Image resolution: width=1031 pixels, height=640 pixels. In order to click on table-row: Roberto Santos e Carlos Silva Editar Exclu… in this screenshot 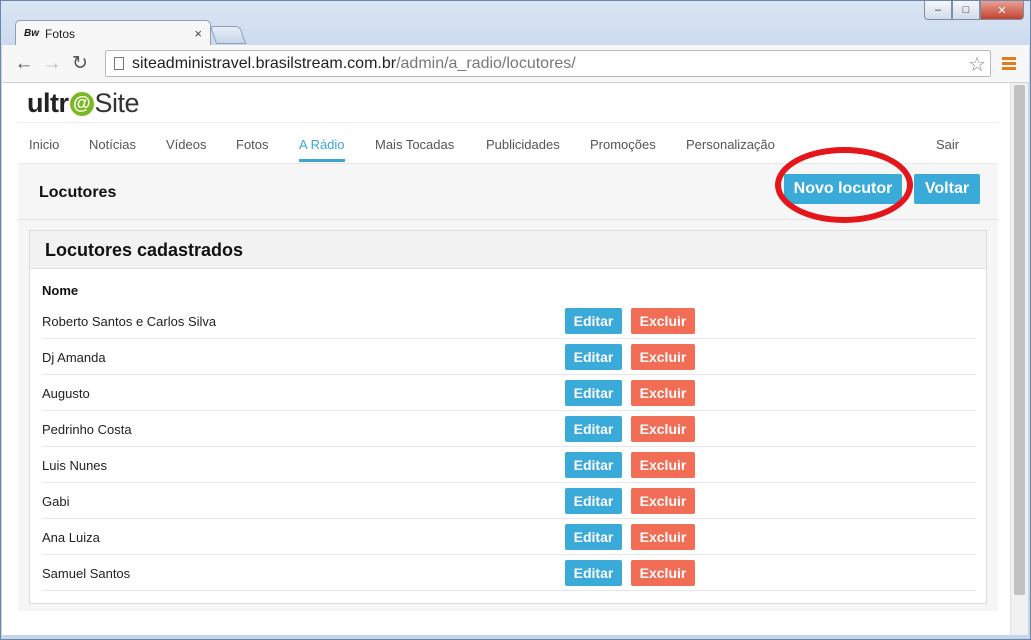, I will do `click(509, 321)`.